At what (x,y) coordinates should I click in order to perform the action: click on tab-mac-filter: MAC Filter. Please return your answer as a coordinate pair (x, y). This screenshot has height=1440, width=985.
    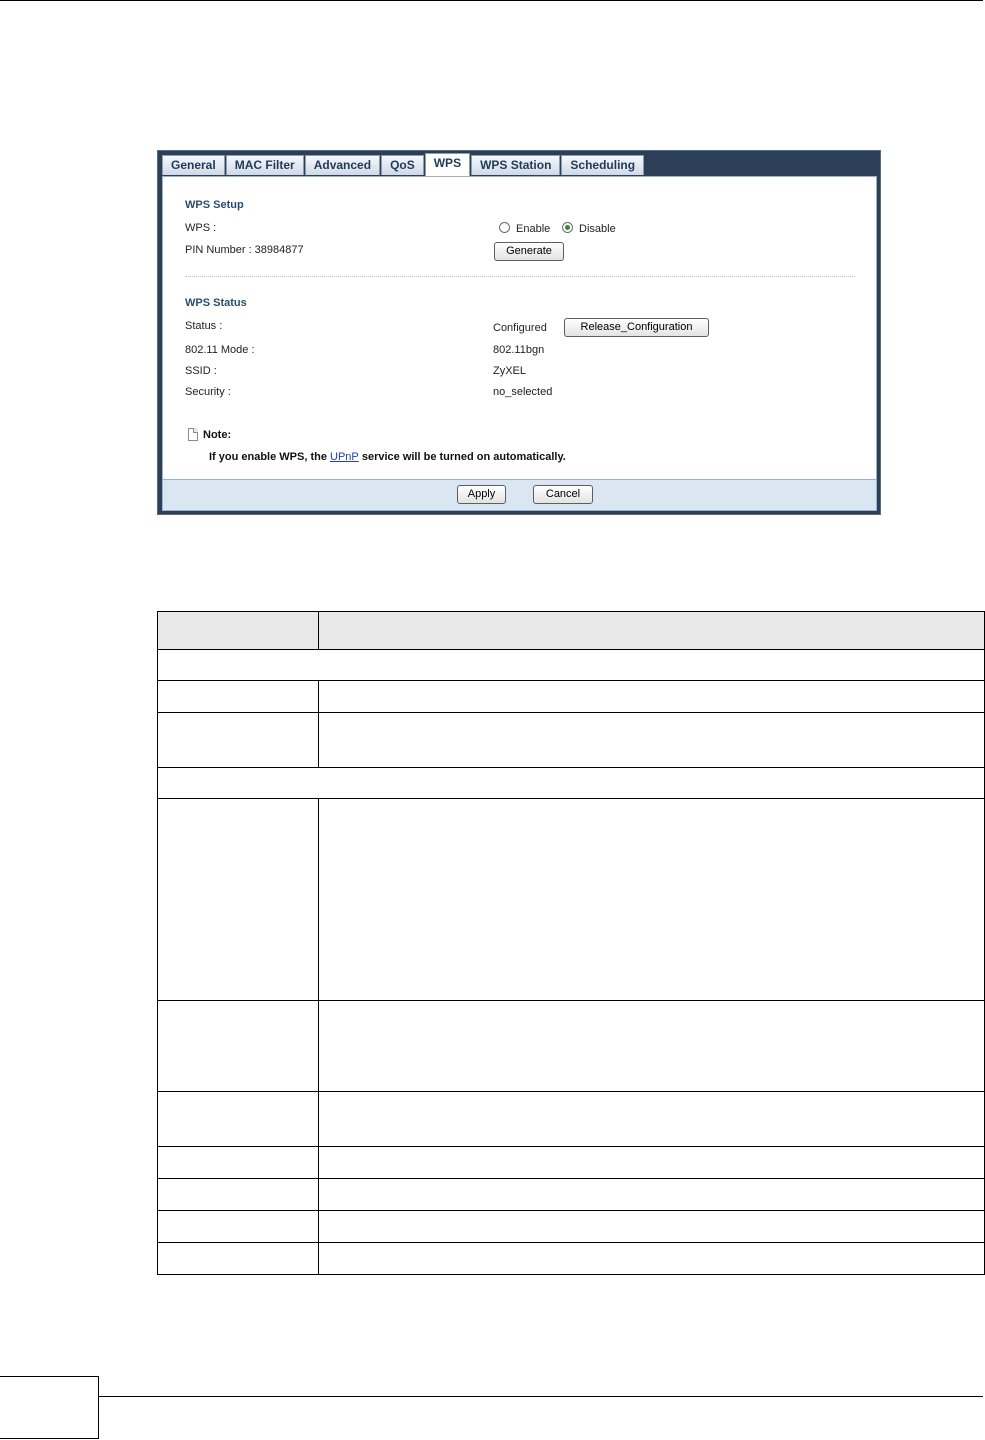
    Looking at the image, I should click on (264, 165).